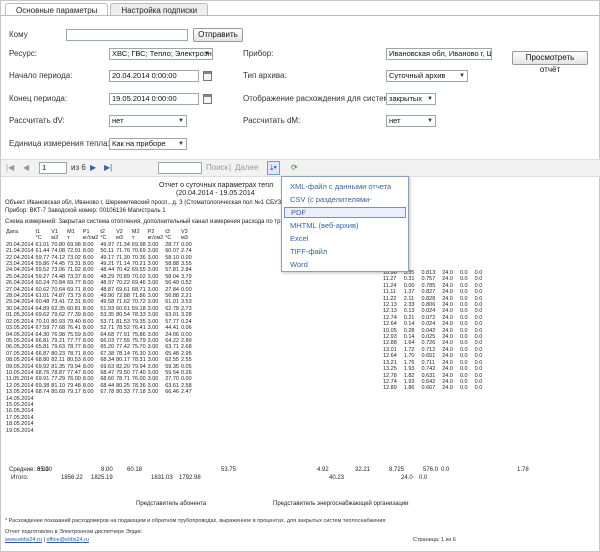  What do you see at coordinates (74, 283) in the screenshot?
I see `table-cell: 69.77` at bounding box center [74, 283].